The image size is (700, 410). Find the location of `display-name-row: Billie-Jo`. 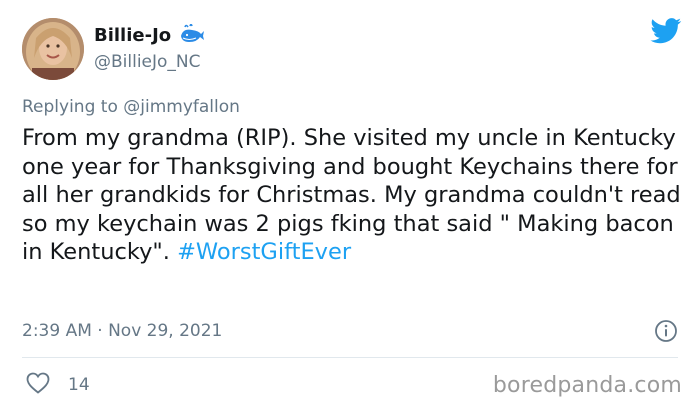

display-name-row: Billie-Jo is located at coordinates (149, 35).